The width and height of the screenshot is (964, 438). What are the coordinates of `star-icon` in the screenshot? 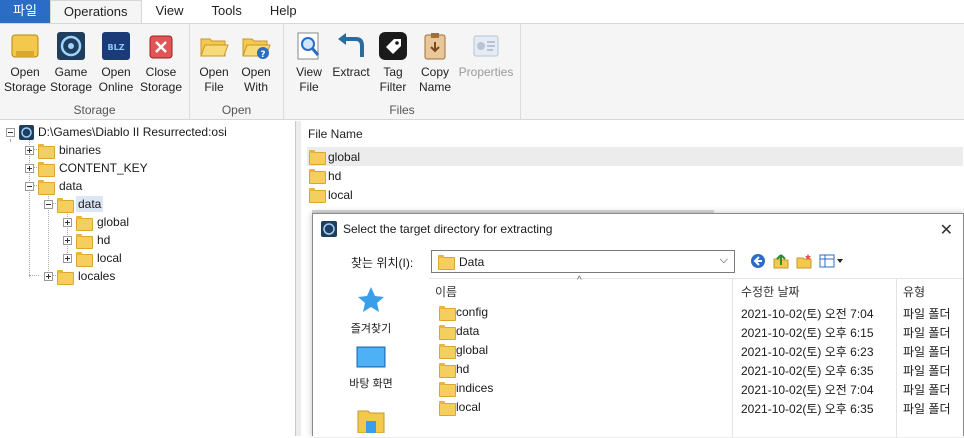 It's located at (371, 299).